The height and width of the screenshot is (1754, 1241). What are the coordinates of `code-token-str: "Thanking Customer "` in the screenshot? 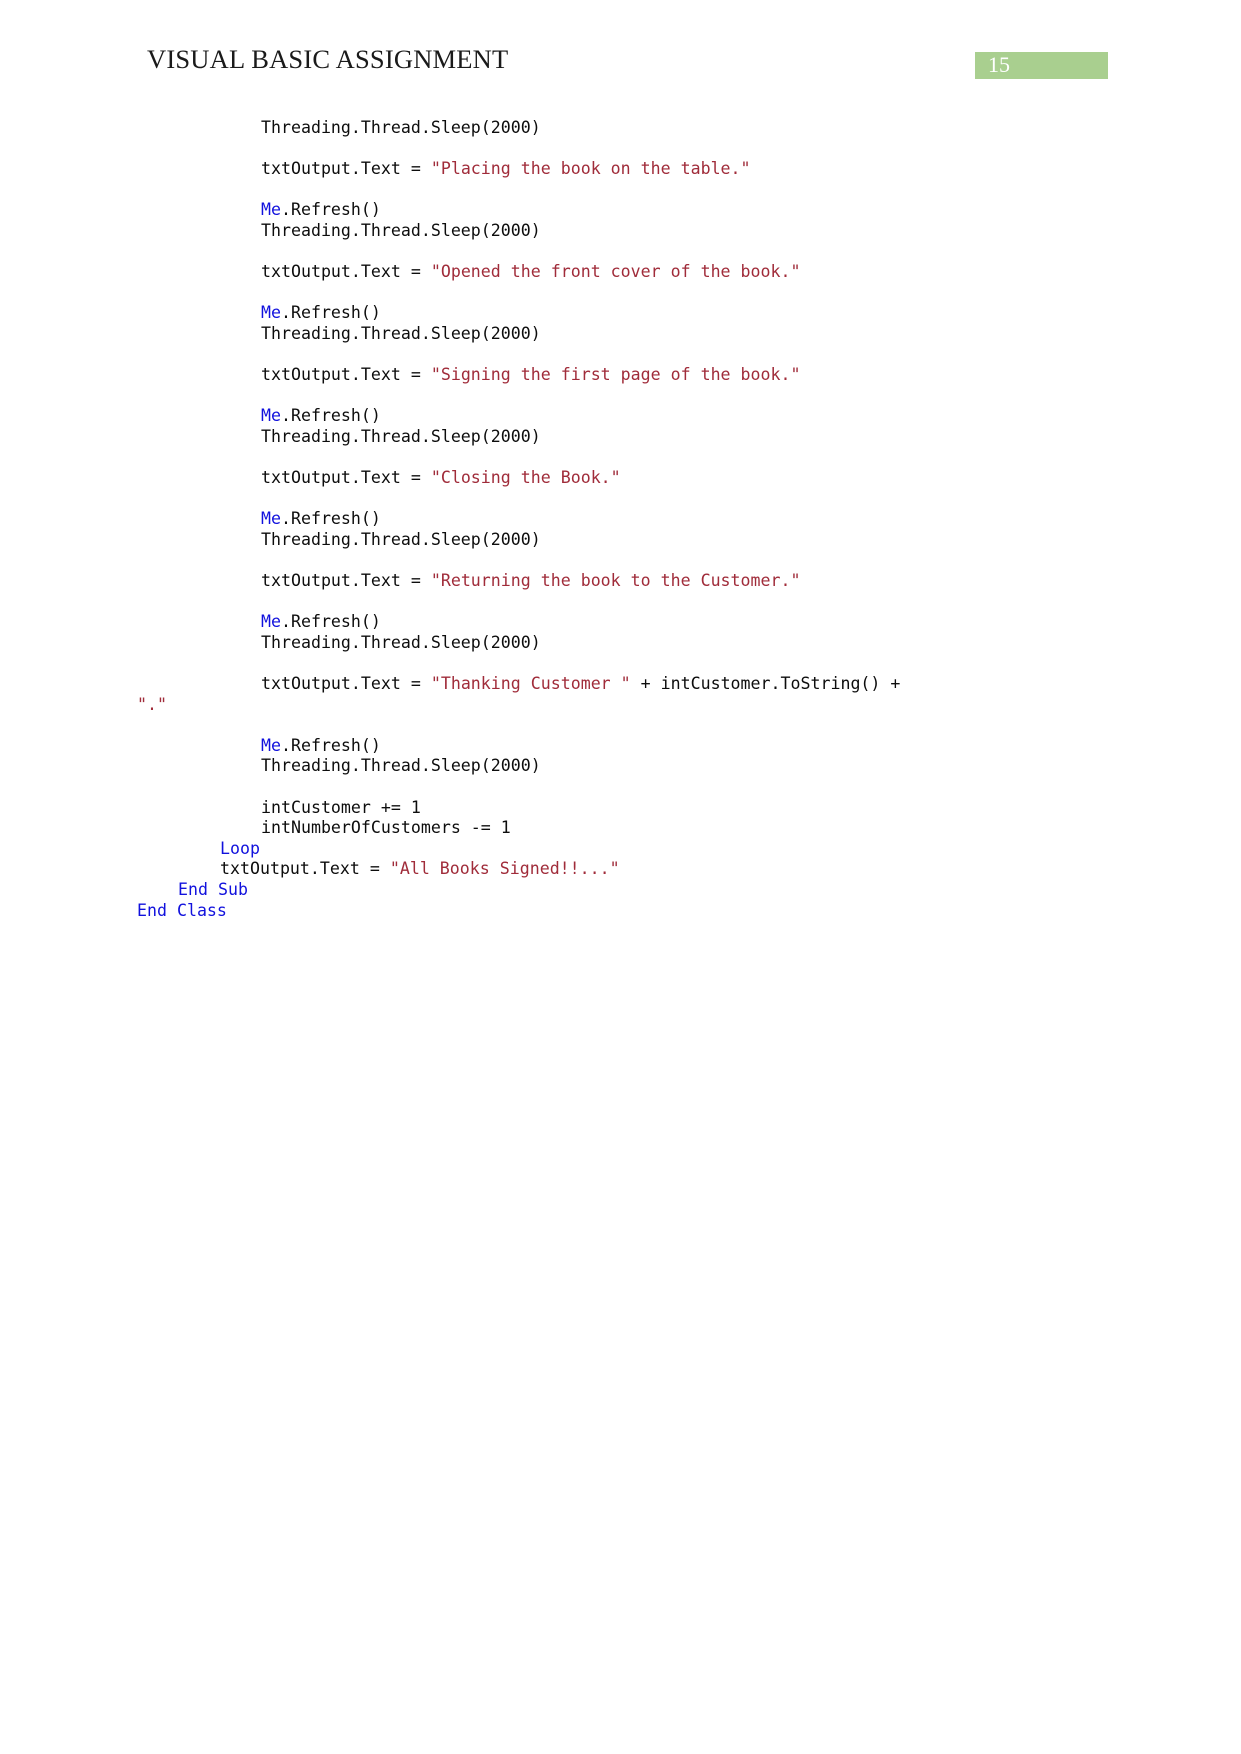 It's located at (530, 684).